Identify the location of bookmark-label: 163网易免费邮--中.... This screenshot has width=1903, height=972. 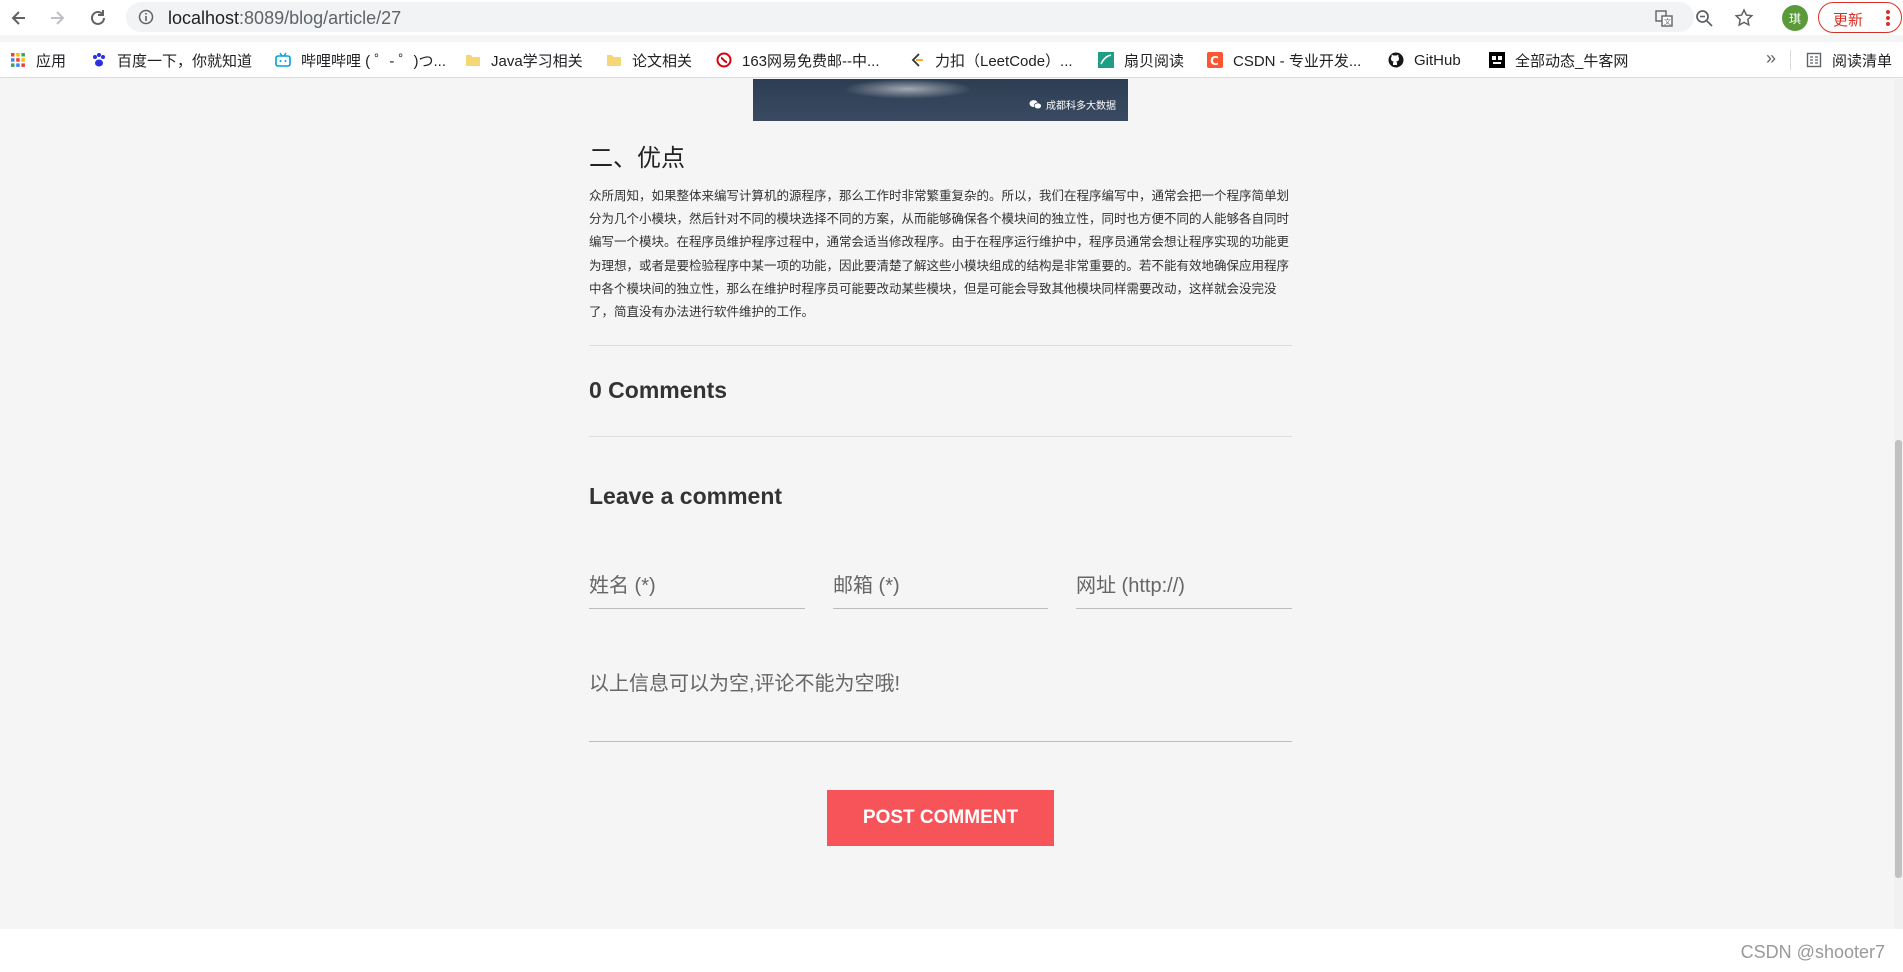
(811, 61).